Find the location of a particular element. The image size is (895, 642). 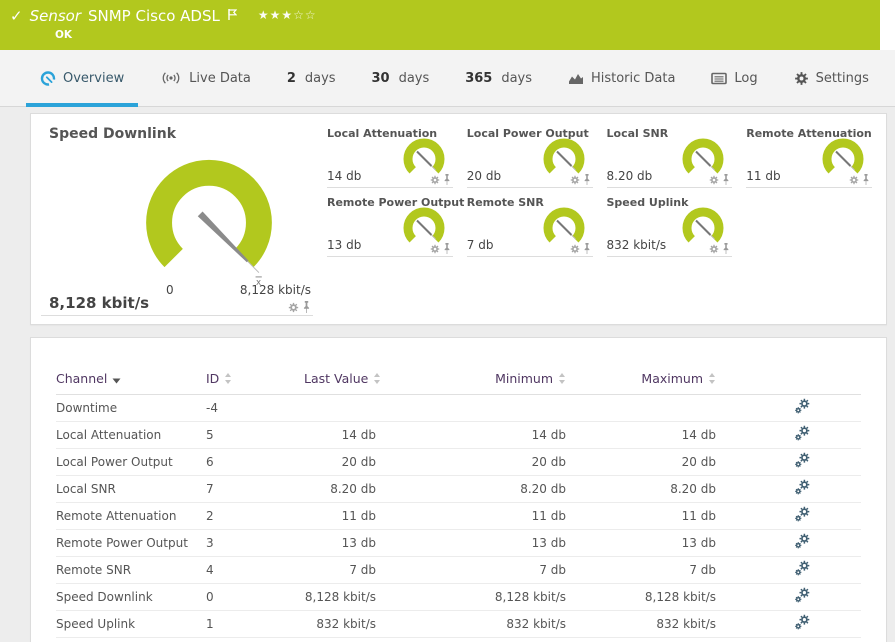

cell-minimum: 832 kbit/s is located at coordinates (471, 624).